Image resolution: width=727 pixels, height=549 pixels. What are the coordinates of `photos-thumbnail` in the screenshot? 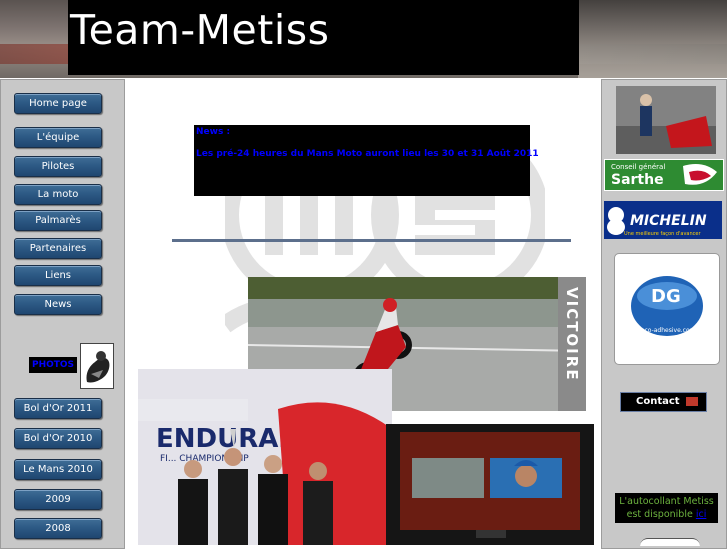 It's located at (97, 366).